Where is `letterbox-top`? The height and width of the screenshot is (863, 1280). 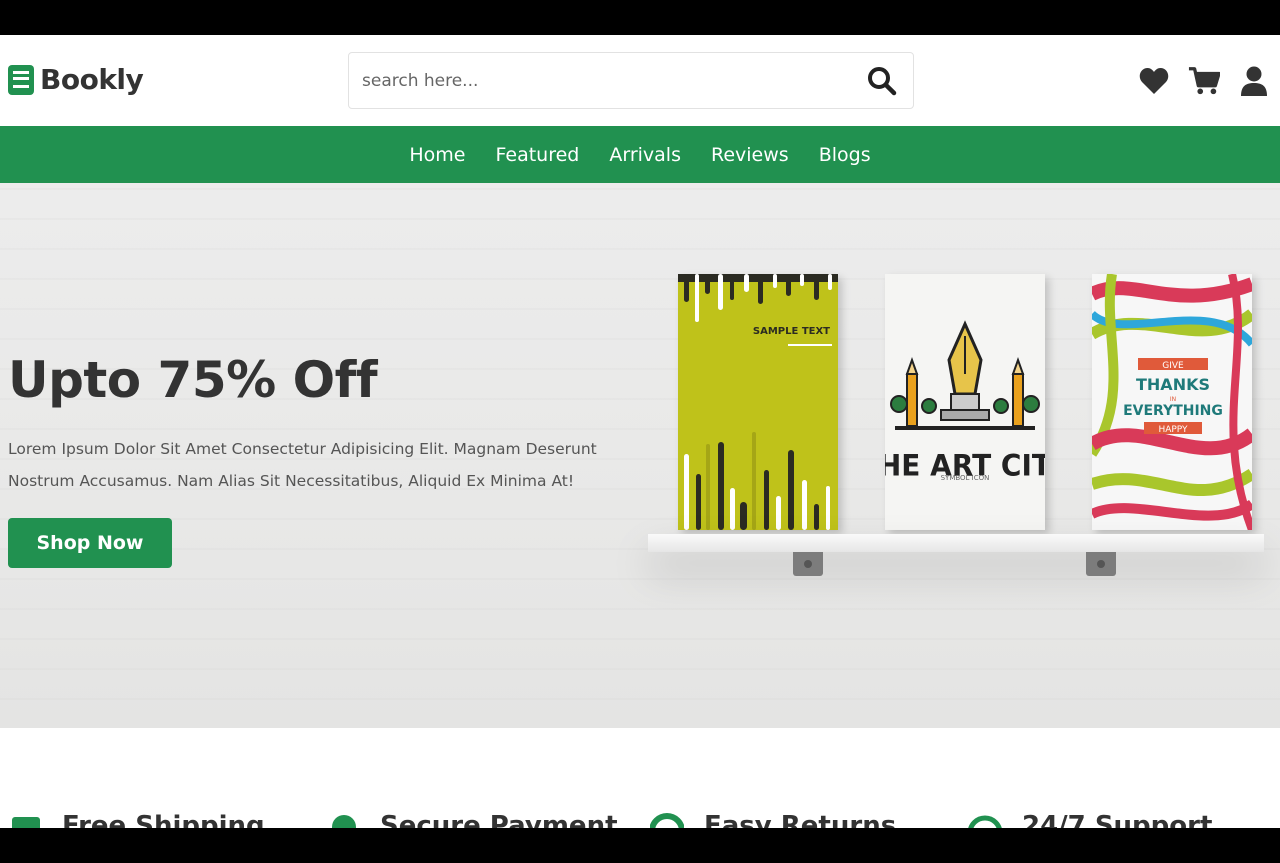
letterbox-top is located at coordinates (640, 17).